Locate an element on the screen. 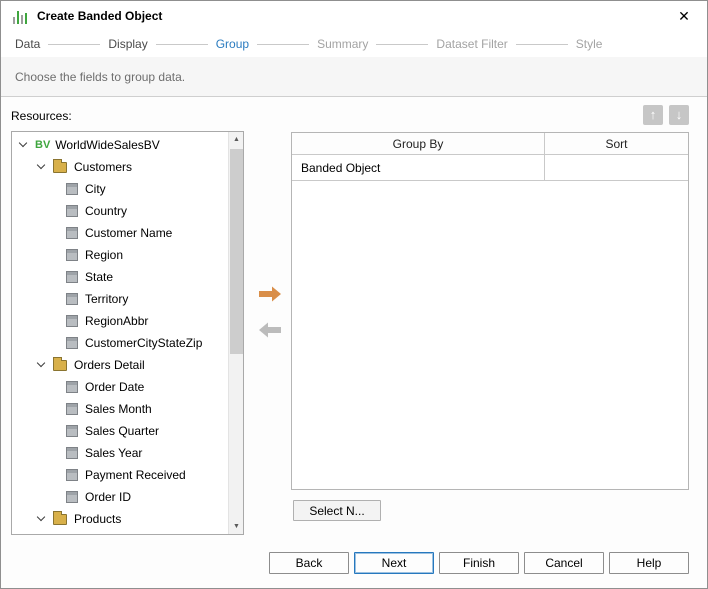 The image size is (708, 589). tree-item: Sales Quarter is located at coordinates (120, 431).